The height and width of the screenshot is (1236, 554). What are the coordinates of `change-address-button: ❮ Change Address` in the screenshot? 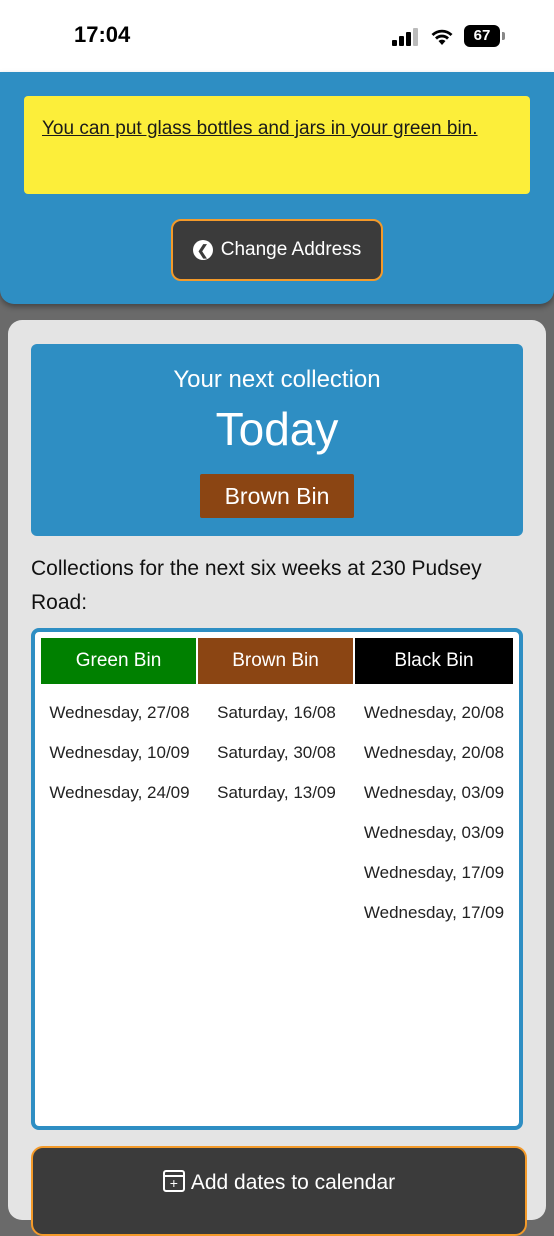 It's located at (277, 250).